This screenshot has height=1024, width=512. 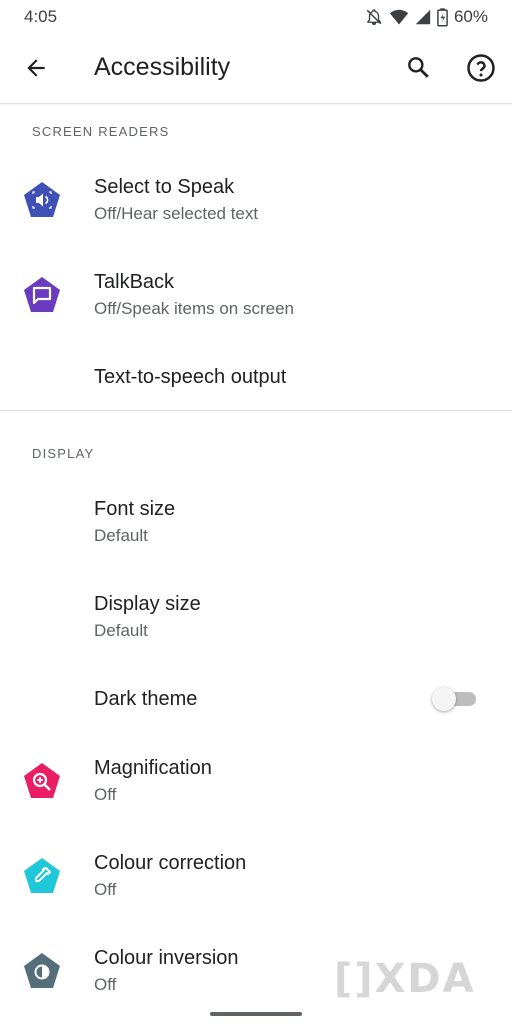 I want to click on status-icons: 60%, so click(x=426, y=17).